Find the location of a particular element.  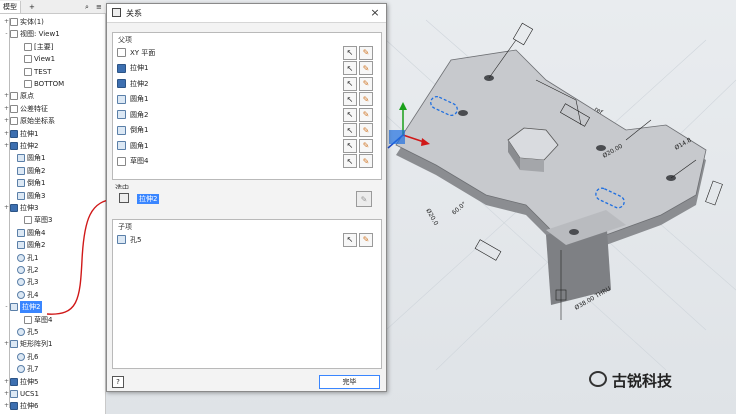

relationship-label: 圆角2 is located at coordinates (139, 114).